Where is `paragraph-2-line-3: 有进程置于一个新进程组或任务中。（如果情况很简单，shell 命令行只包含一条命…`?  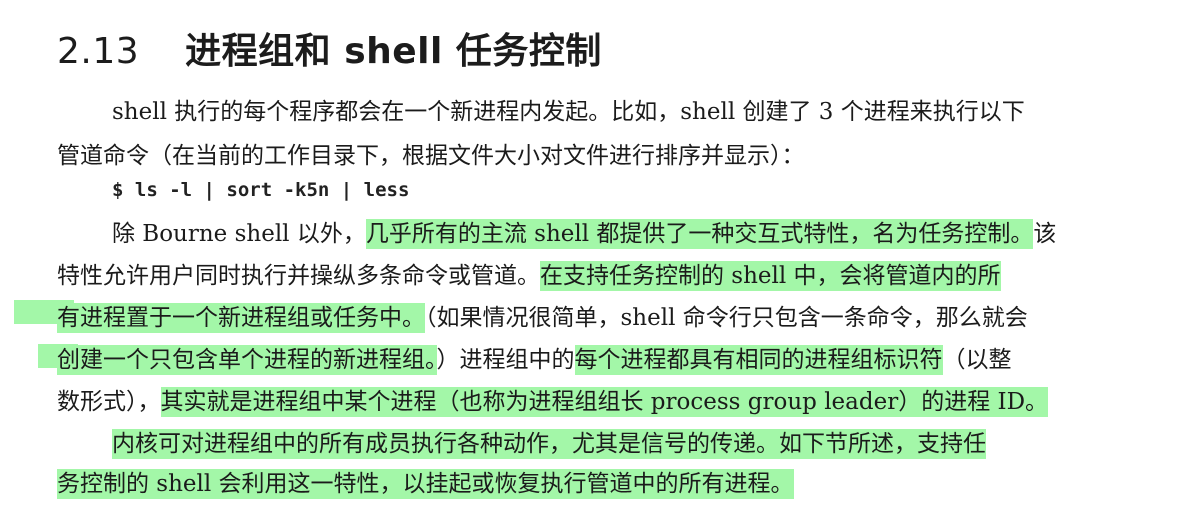 paragraph-2-line-3: 有进程置于一个新进程组或任务中。（如果情况很简单，shell 命令行只包含一条命… is located at coordinates (542, 318).